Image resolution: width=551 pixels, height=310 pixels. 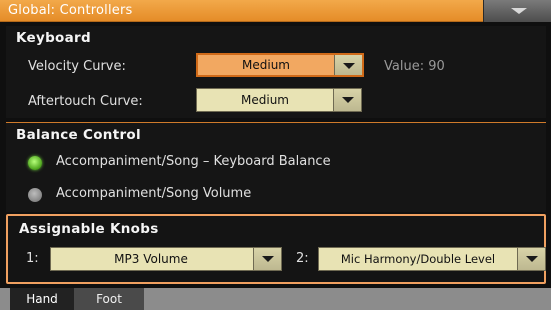 What do you see at coordinates (347, 100) in the screenshot?
I see `aftertouch-curve-arrow-icon` at bounding box center [347, 100].